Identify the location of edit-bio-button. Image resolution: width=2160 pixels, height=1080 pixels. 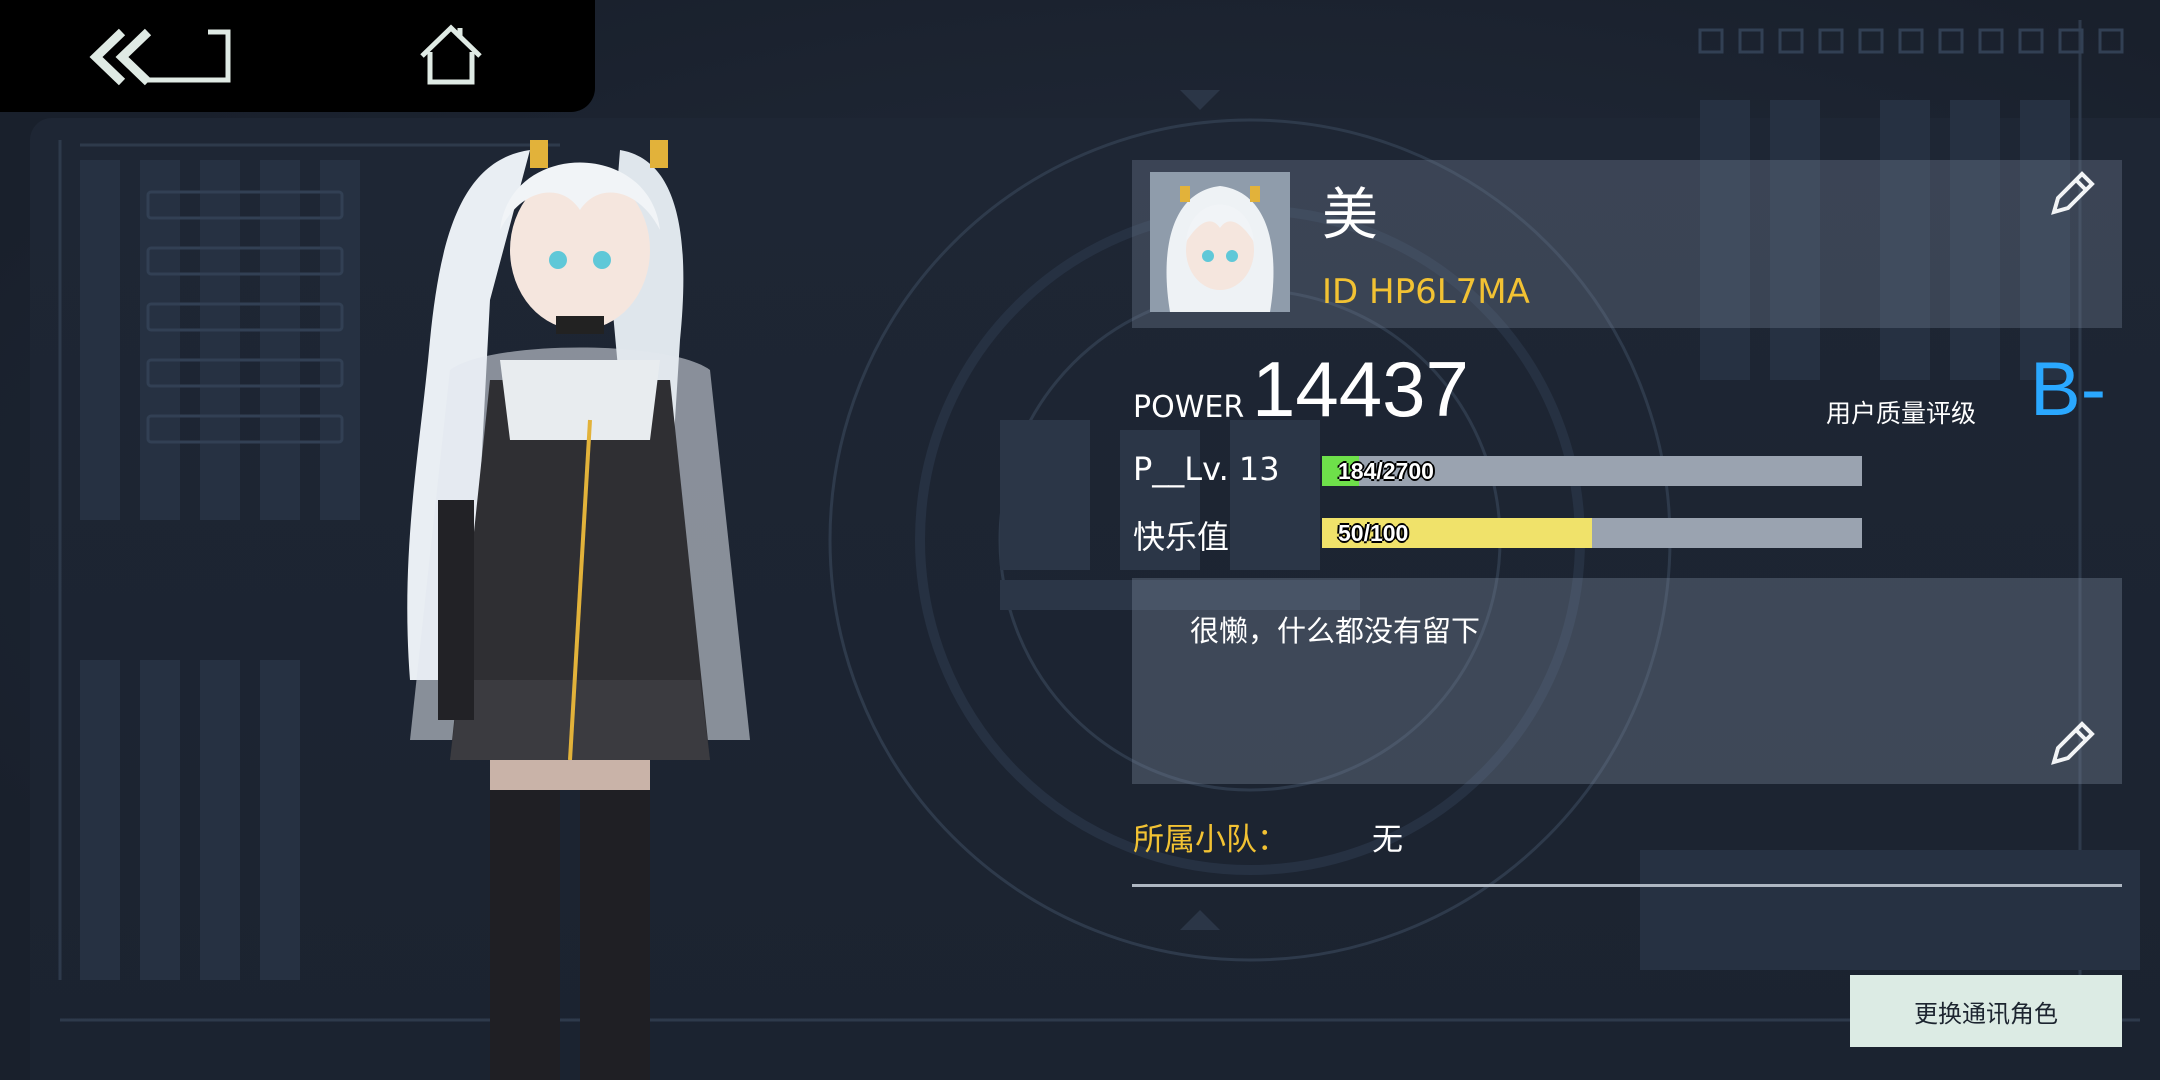
(2072, 744).